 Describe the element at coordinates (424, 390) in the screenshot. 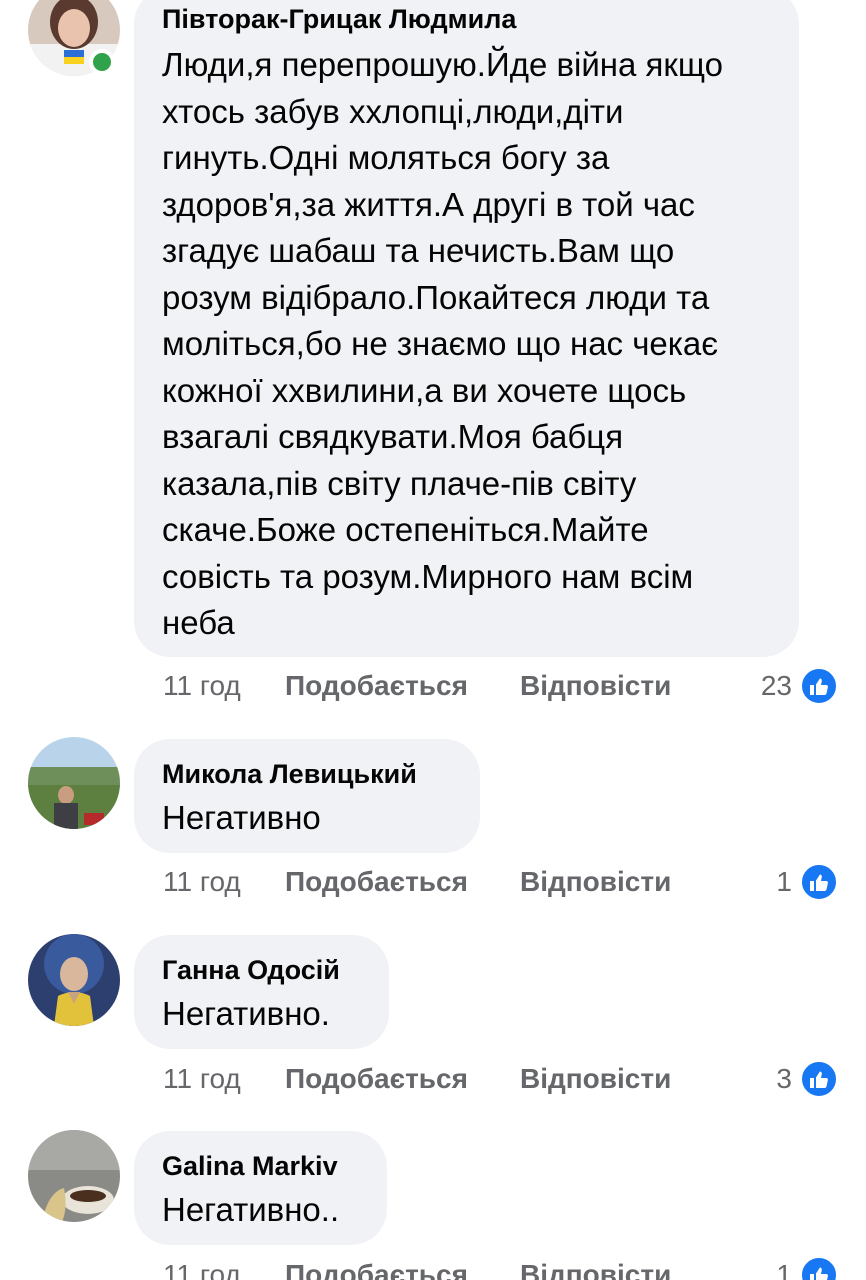

I see `comment-text-line: кожної ххвилини,а ви хочете щось` at that location.